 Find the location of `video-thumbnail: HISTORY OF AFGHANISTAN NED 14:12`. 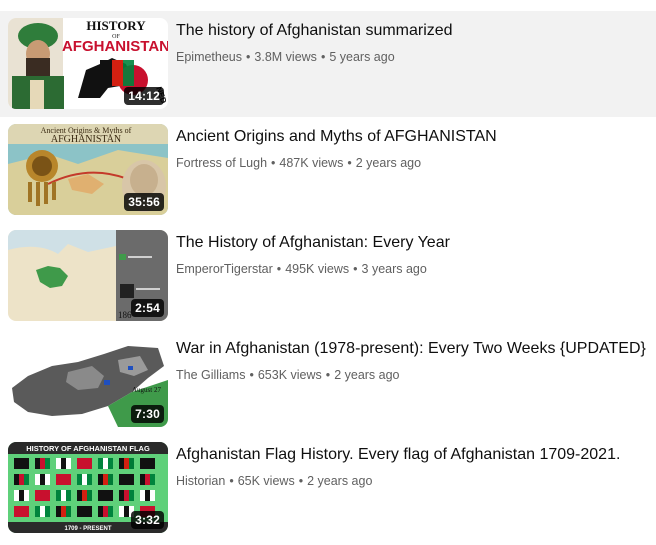

video-thumbnail: HISTORY OF AFGHANISTAN NED 14:12 is located at coordinates (88, 63).